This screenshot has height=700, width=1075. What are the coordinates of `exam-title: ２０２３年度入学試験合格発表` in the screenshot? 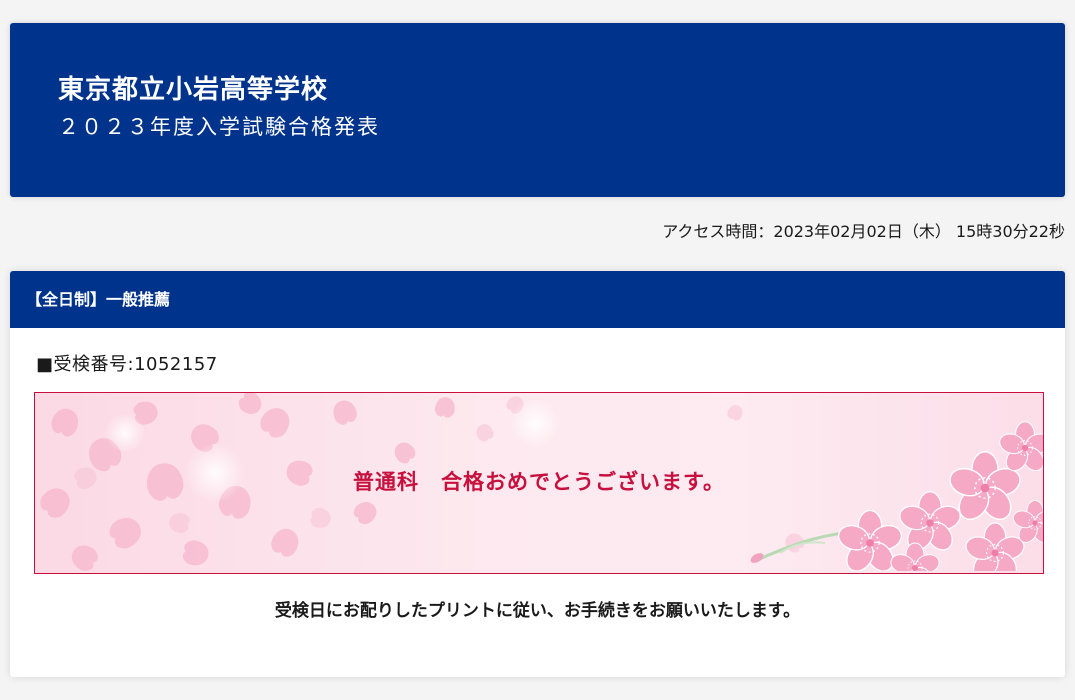 It's located at (219, 127).